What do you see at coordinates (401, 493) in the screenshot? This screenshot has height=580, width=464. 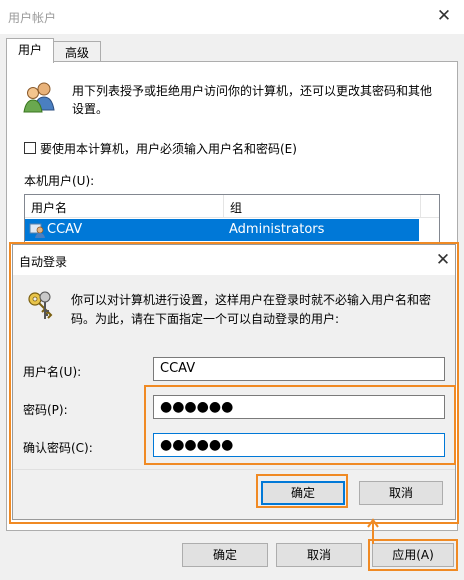 I see `dialog-cancel-button: 取消` at bounding box center [401, 493].